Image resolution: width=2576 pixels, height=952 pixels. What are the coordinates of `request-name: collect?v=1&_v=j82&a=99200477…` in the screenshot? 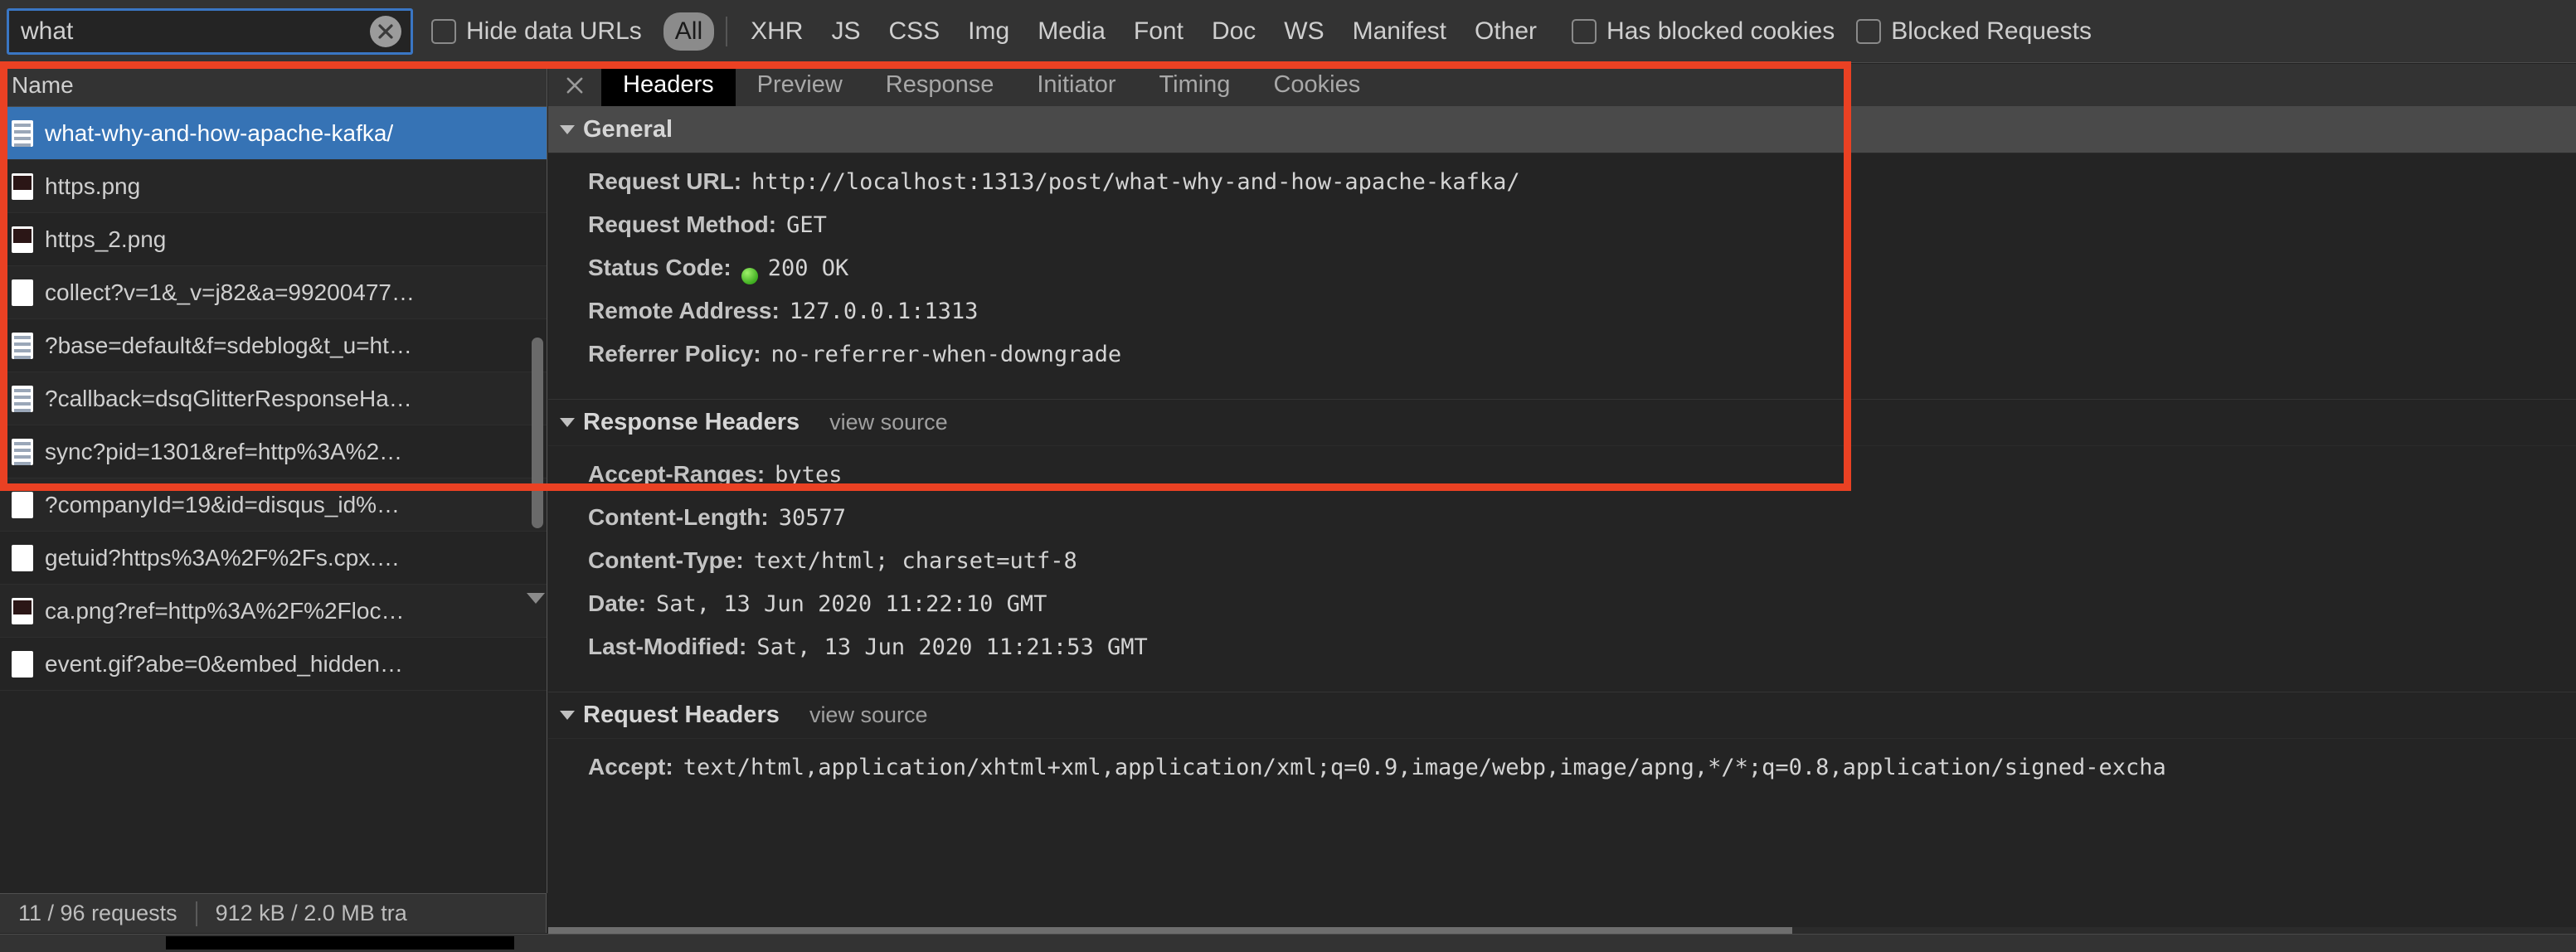 It's located at (230, 292).